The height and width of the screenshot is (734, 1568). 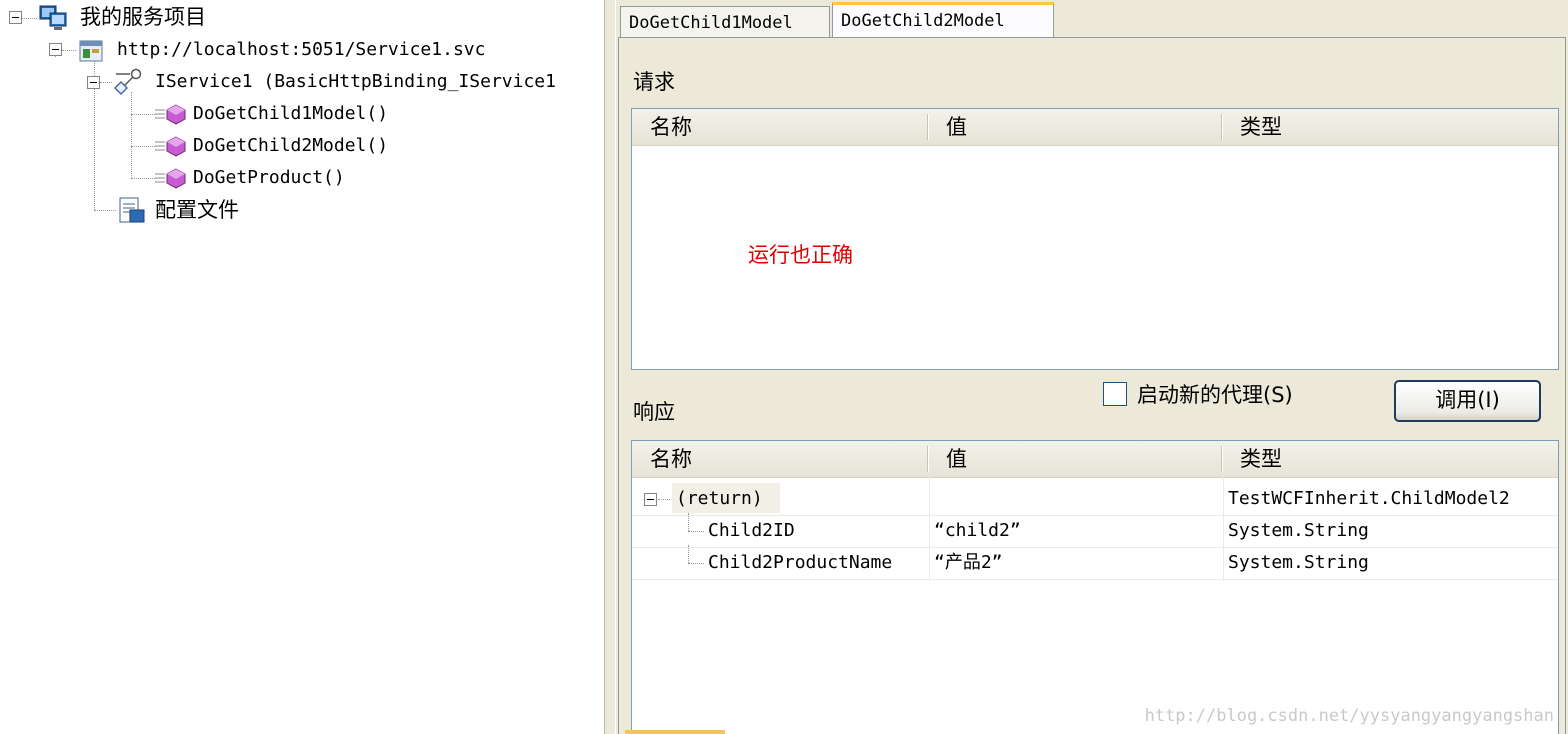 What do you see at coordinates (290, 114) in the screenshot?
I see `method-item: DoGetChild1Model()` at bounding box center [290, 114].